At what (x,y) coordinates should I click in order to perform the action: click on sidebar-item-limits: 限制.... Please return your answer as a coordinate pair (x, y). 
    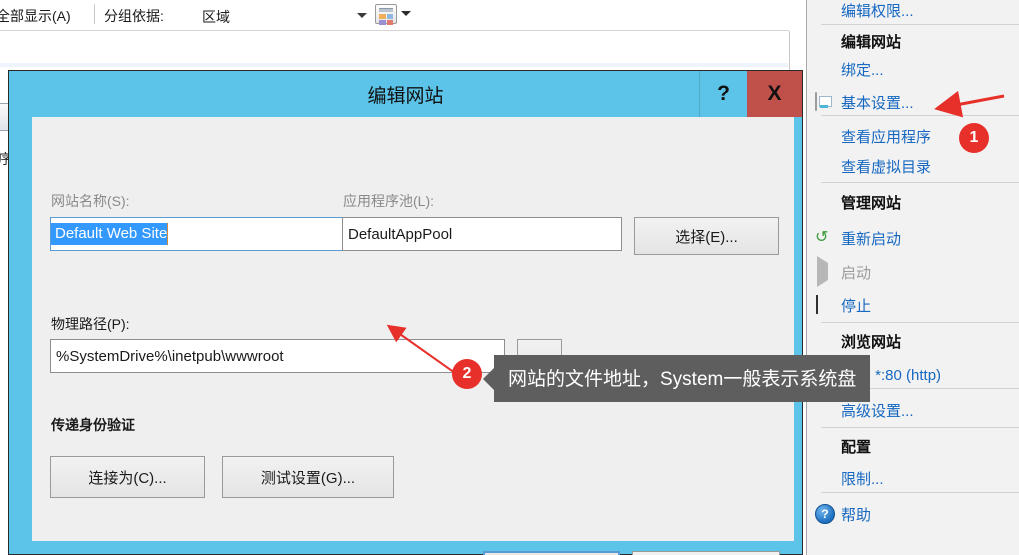
    Looking at the image, I should click on (917, 478).